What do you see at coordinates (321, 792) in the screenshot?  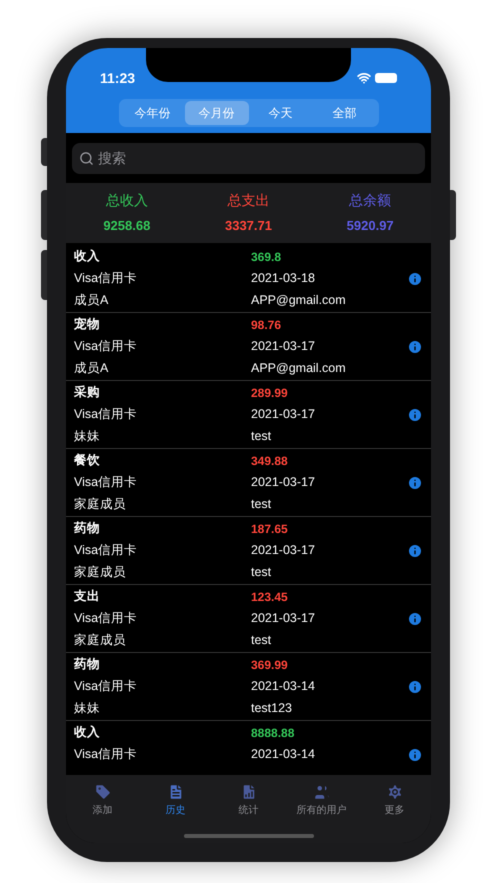 I see `users-icon` at bounding box center [321, 792].